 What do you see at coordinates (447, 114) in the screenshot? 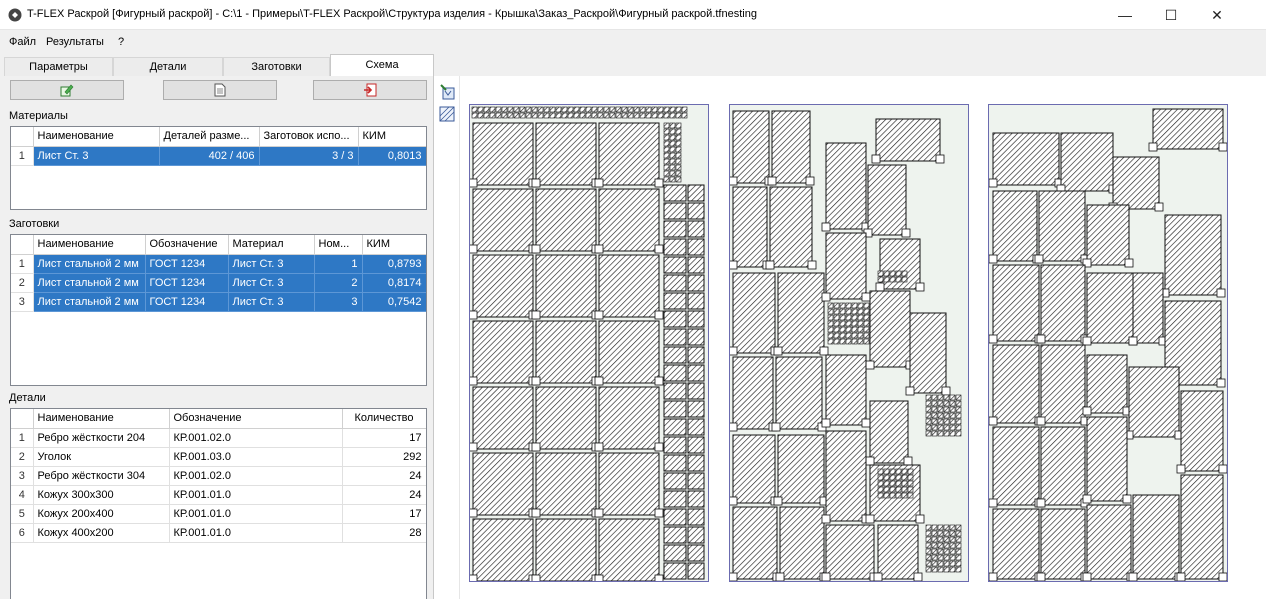
I see `layout-view-icon` at bounding box center [447, 114].